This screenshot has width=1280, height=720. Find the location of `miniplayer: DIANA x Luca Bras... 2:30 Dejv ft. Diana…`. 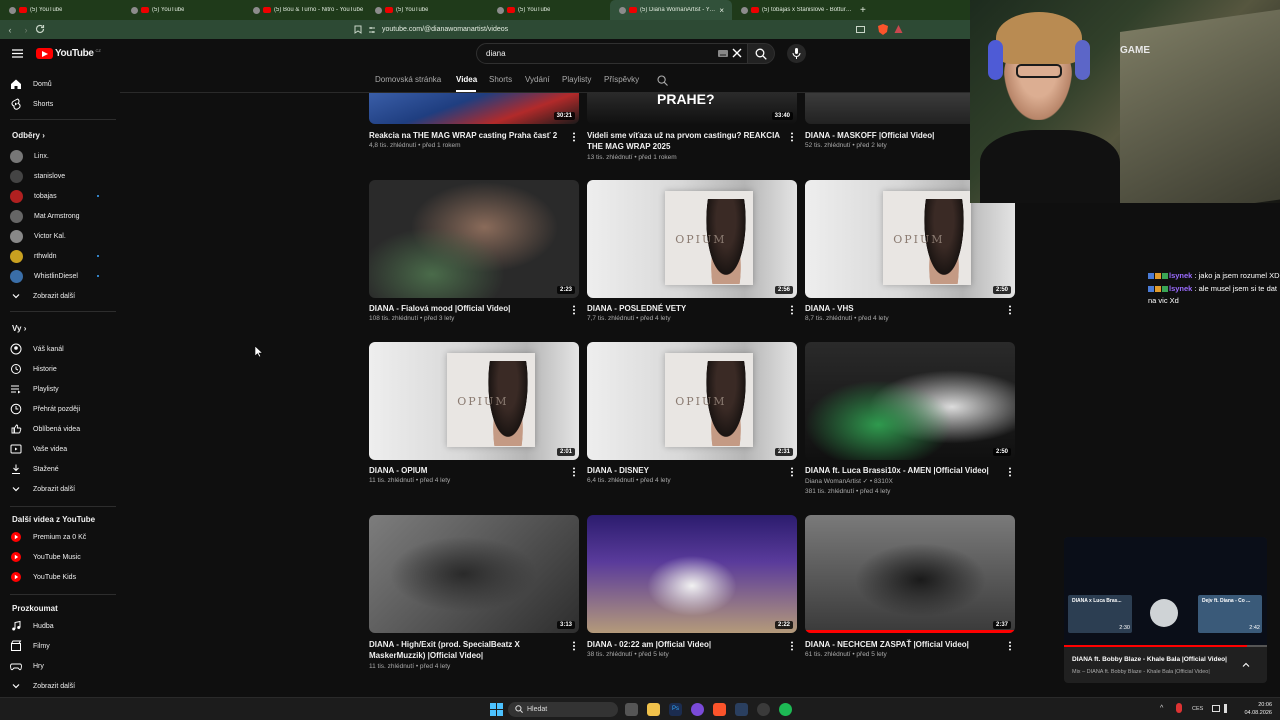

miniplayer: DIANA x Luca Bras... 2:30 Dejv ft. Diana… is located at coordinates (1165, 610).